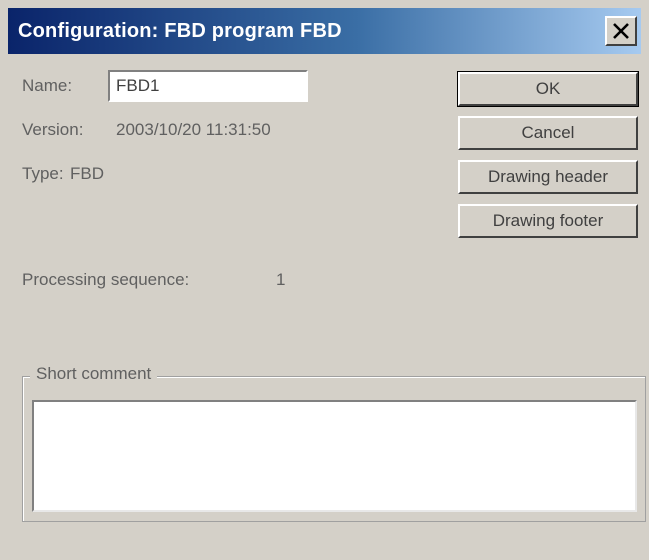  I want to click on close-button, so click(621, 31).